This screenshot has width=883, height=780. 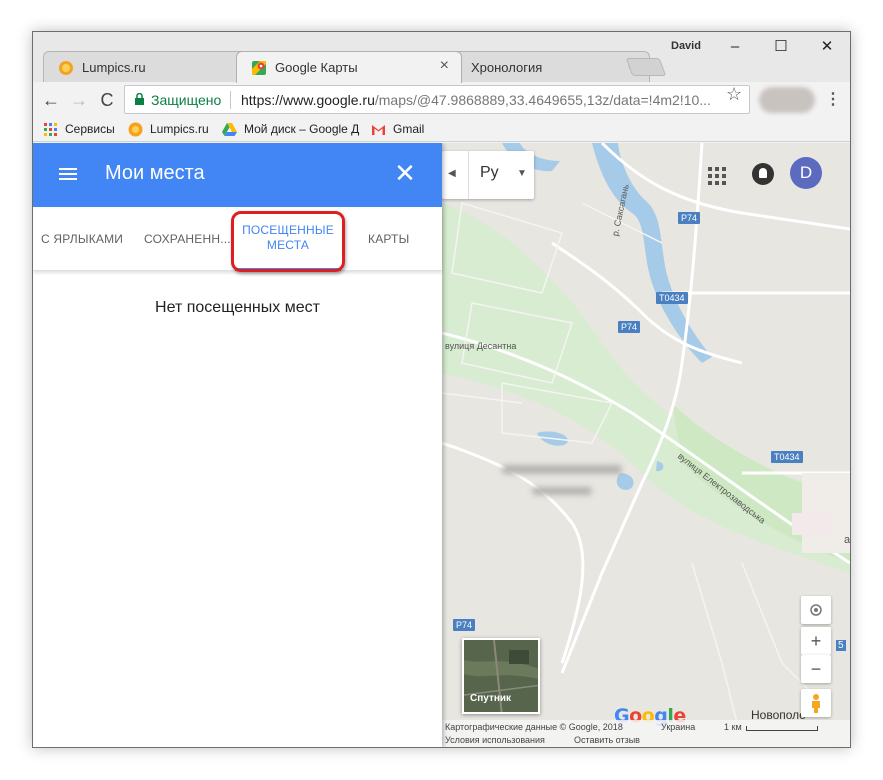 What do you see at coordinates (491, 698) in the screenshot?
I see `satellite-label: Спутник` at bounding box center [491, 698].